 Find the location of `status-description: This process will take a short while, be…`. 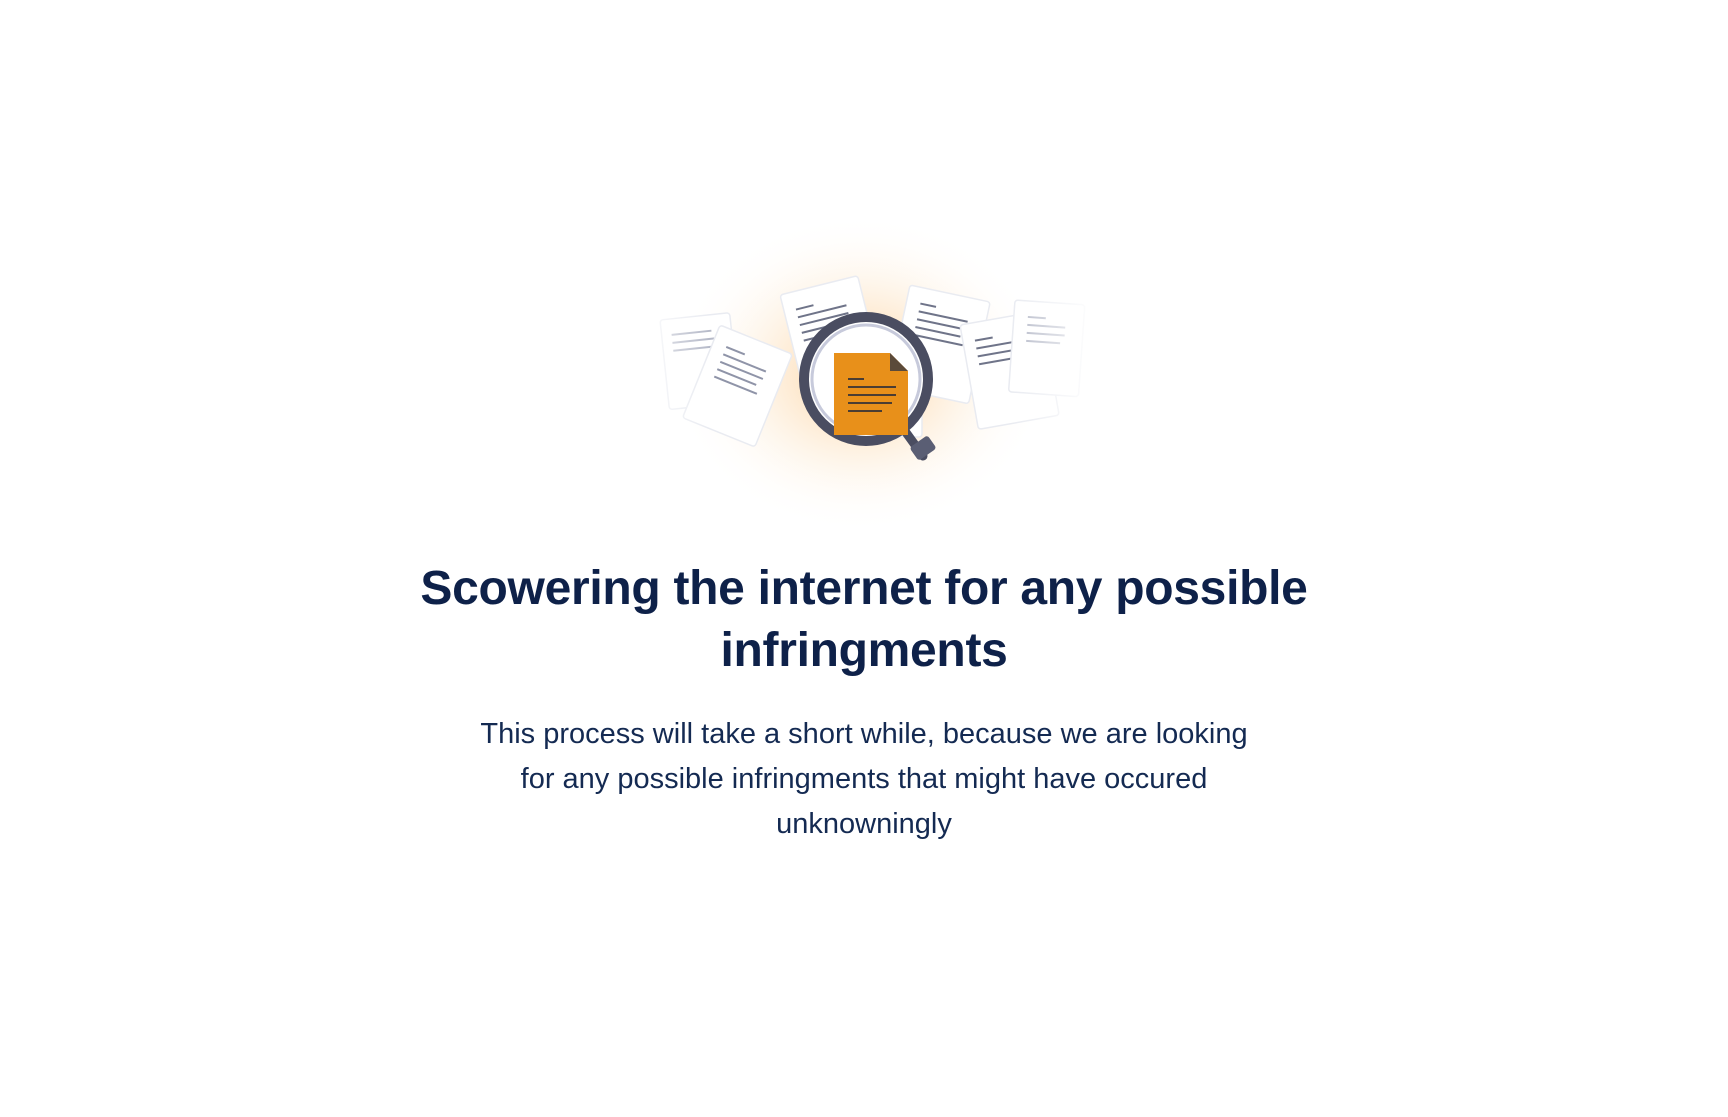

status-description: This process will take a short while, be… is located at coordinates (864, 779).